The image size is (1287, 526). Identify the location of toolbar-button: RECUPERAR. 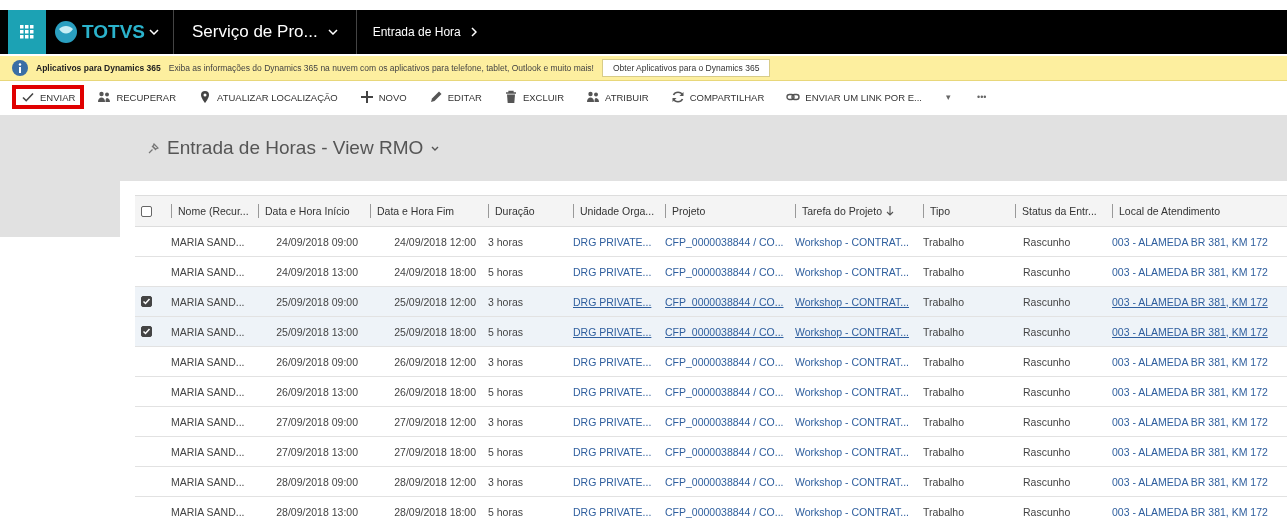
(137, 97).